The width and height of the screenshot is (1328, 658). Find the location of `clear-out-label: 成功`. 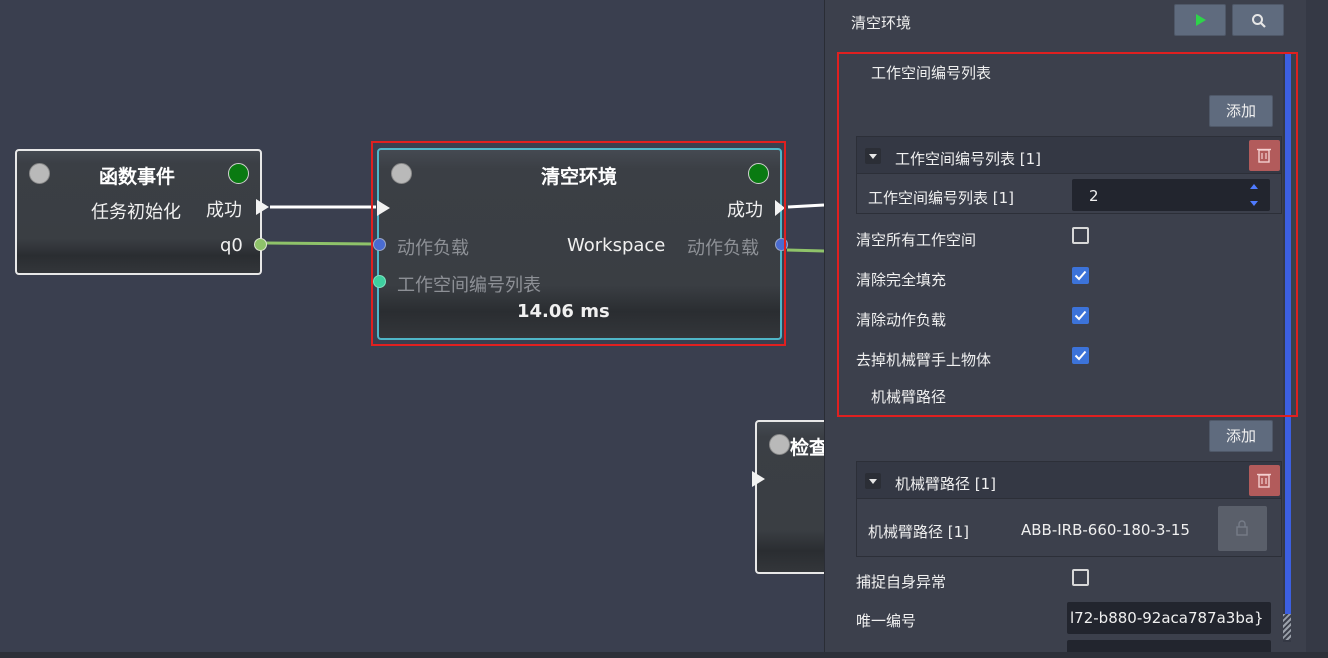

clear-out-label: 成功 is located at coordinates (745, 210).